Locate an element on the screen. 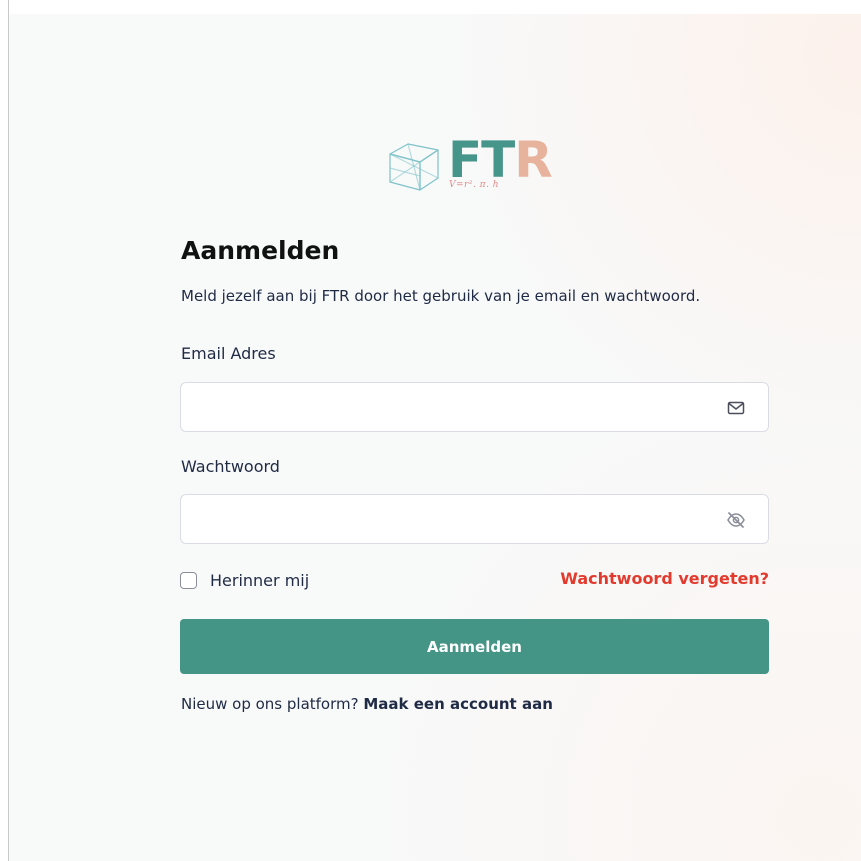 This screenshot has width=861, height=861. remember-me: Herinner mij is located at coordinates (244, 580).